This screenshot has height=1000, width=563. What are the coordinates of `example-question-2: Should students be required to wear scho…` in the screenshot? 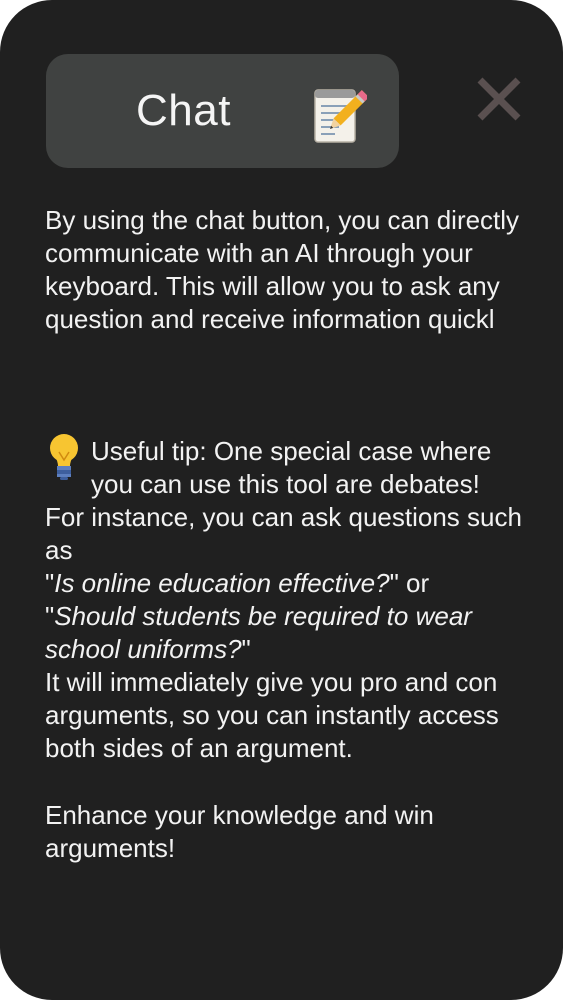 It's located at (258, 632).